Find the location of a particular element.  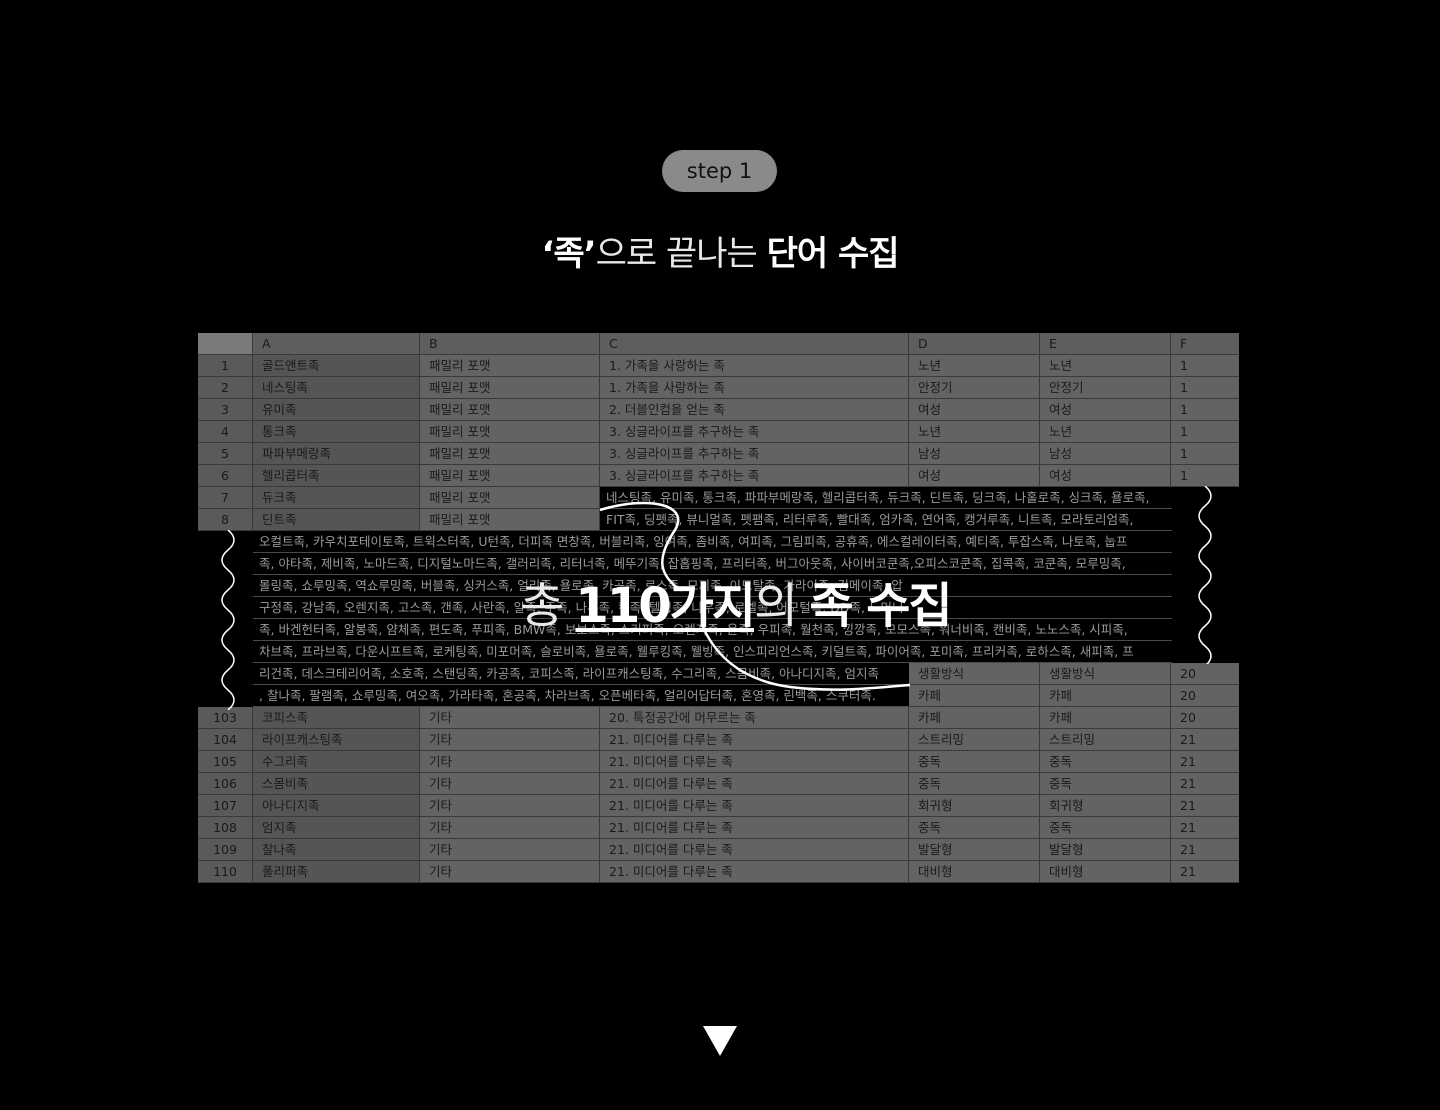

cell-a: 파파부메랑족 is located at coordinates (336, 454).